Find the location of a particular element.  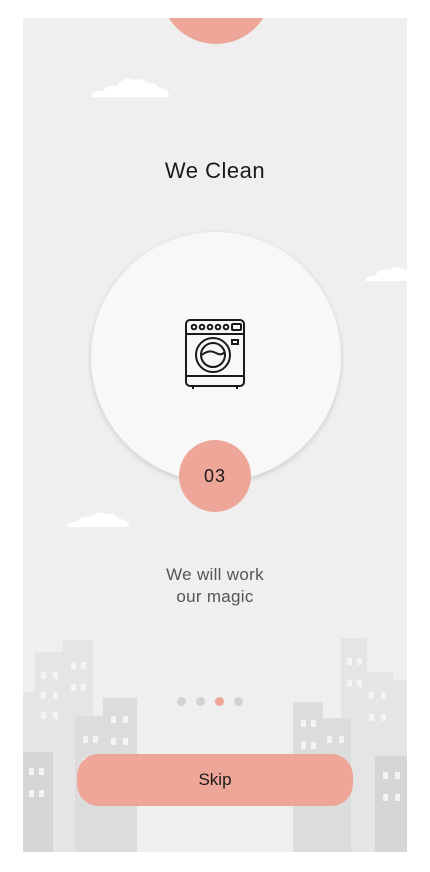

step-number-badge: 03 is located at coordinates (215, 476).